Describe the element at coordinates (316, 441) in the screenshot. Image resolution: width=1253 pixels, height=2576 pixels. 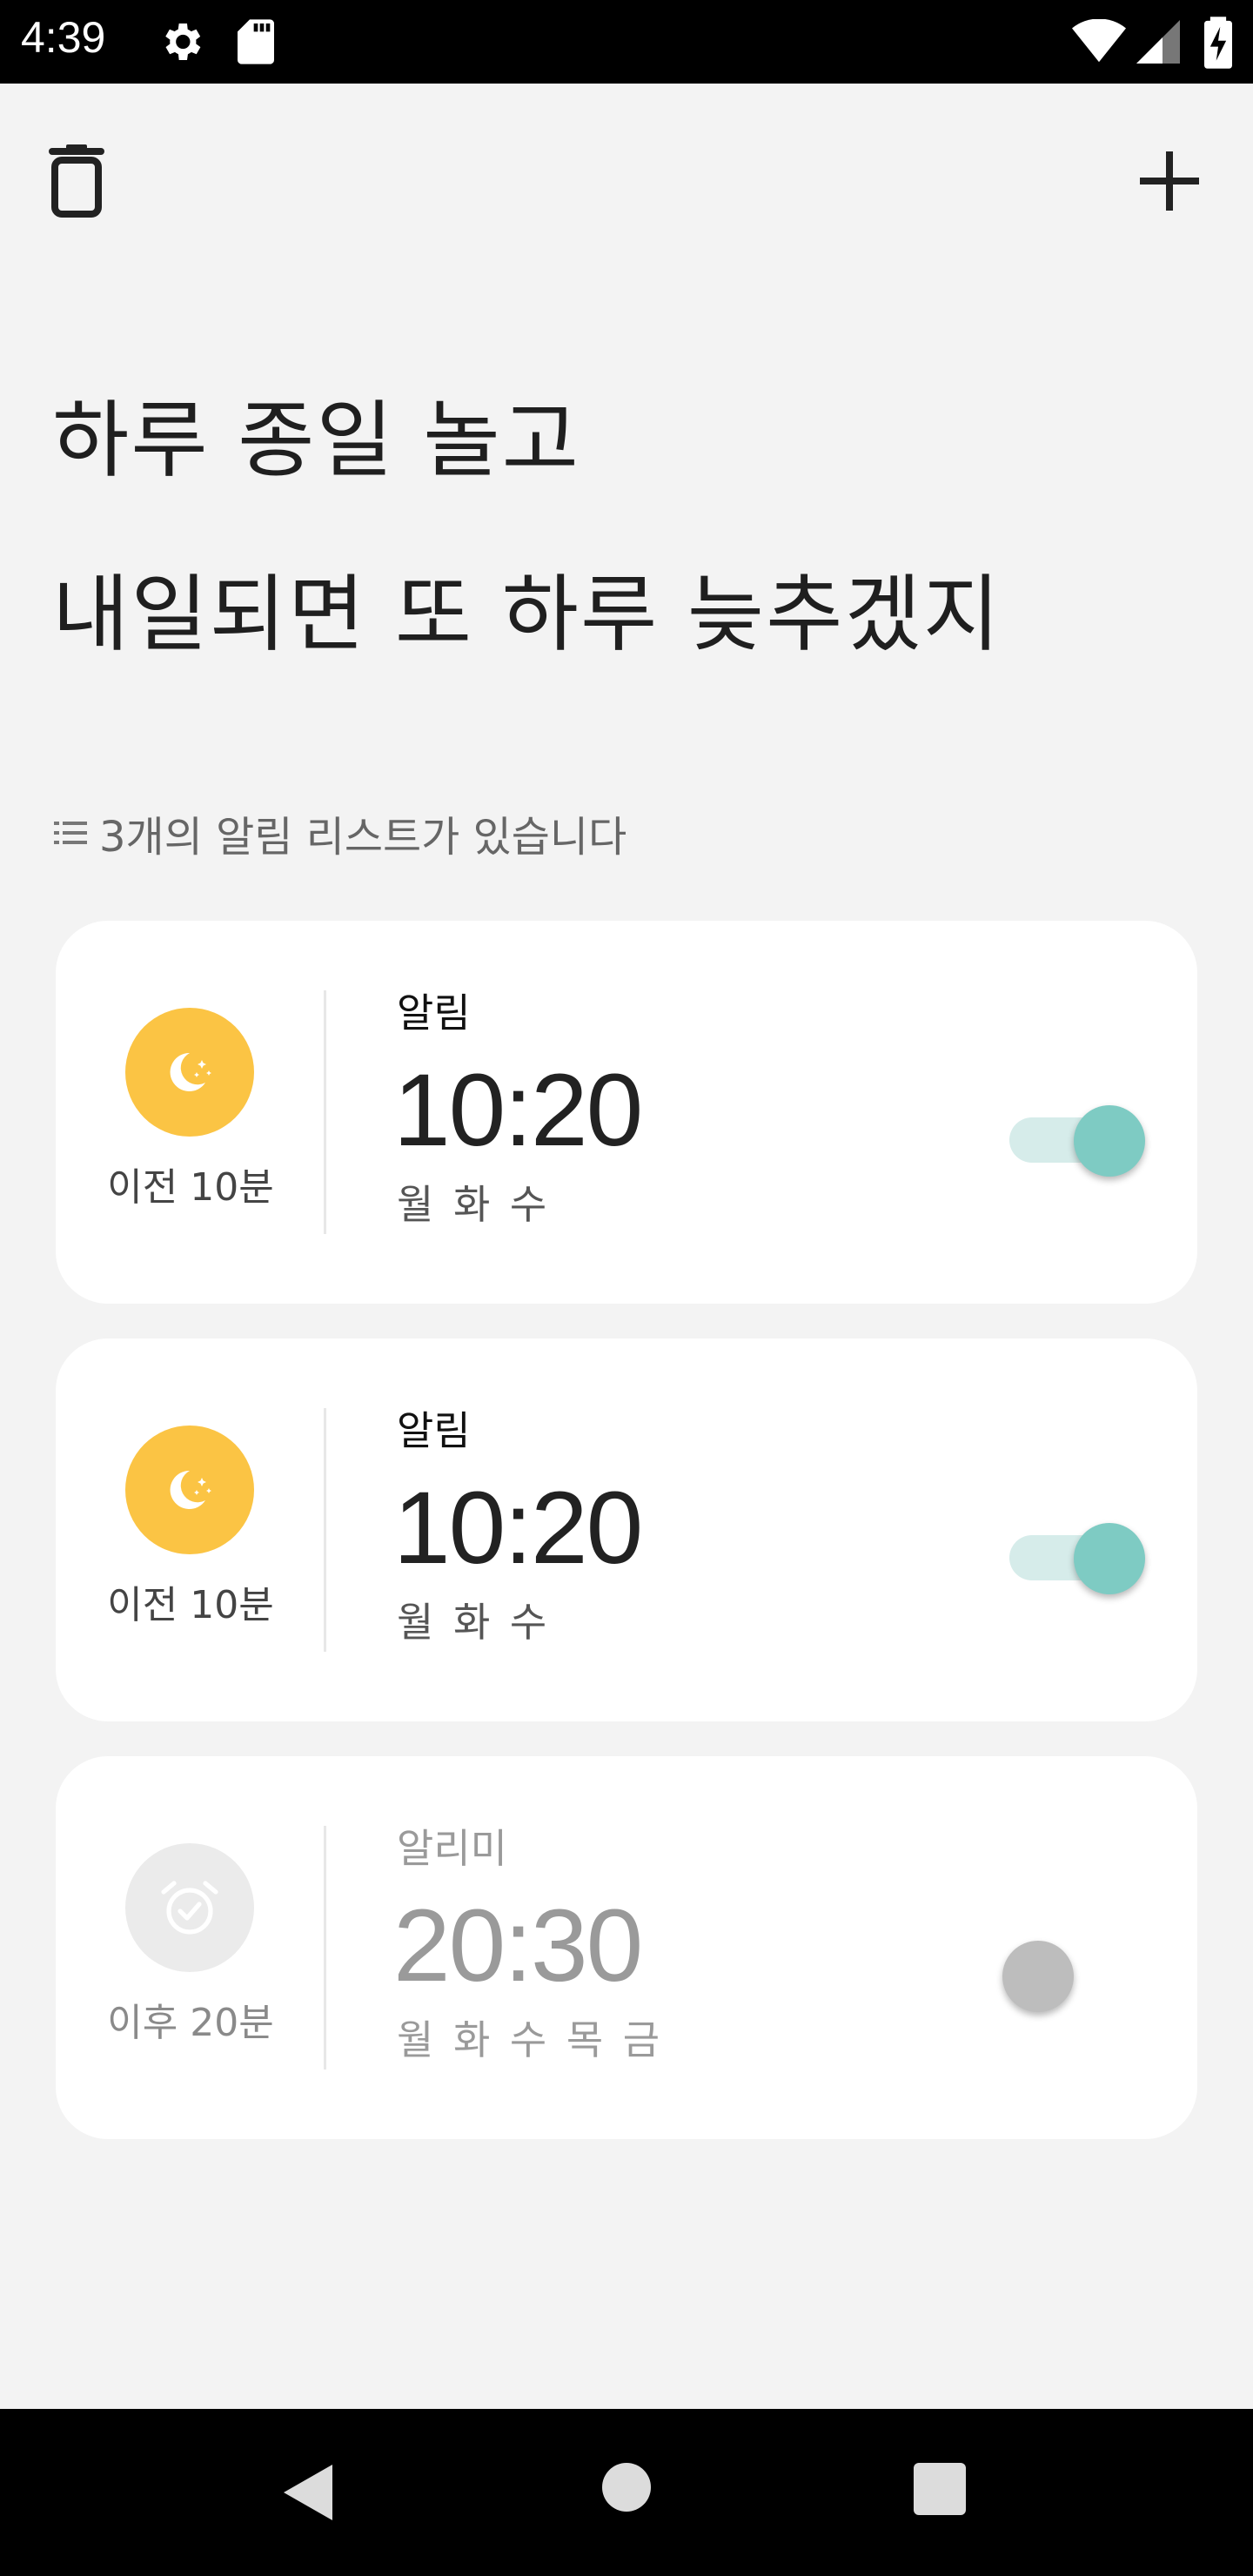
I see `headline-line-1: 하루 종일 놀고` at that location.